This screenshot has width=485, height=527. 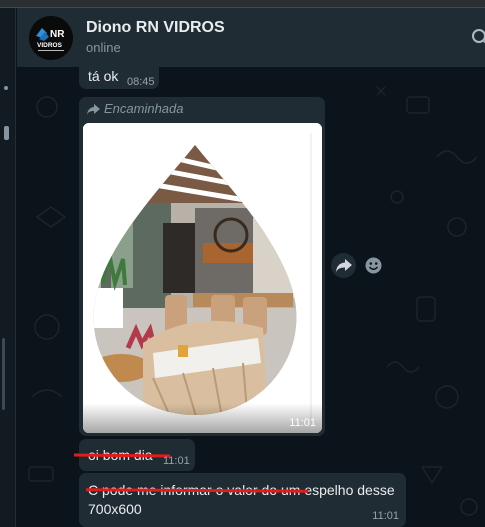 What do you see at coordinates (6, 88) in the screenshot?
I see `chat-list-marker` at bounding box center [6, 88].